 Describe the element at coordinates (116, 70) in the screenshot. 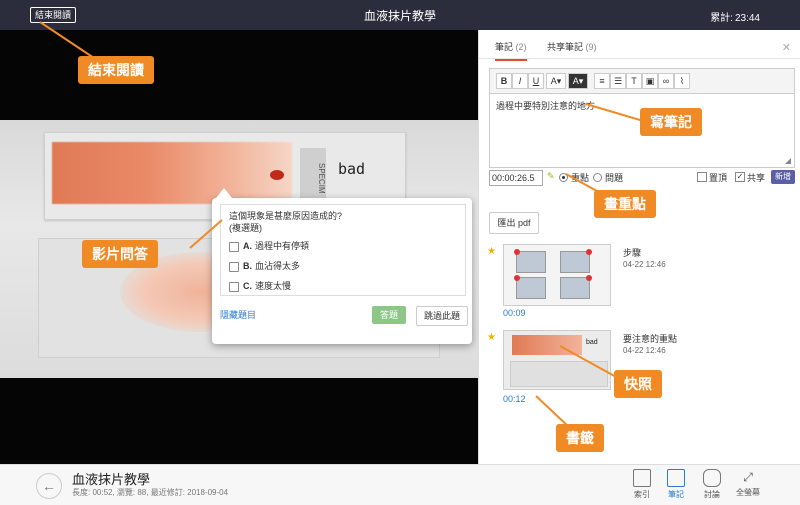

I see `callout-exit-reading: 結束閱讀` at that location.